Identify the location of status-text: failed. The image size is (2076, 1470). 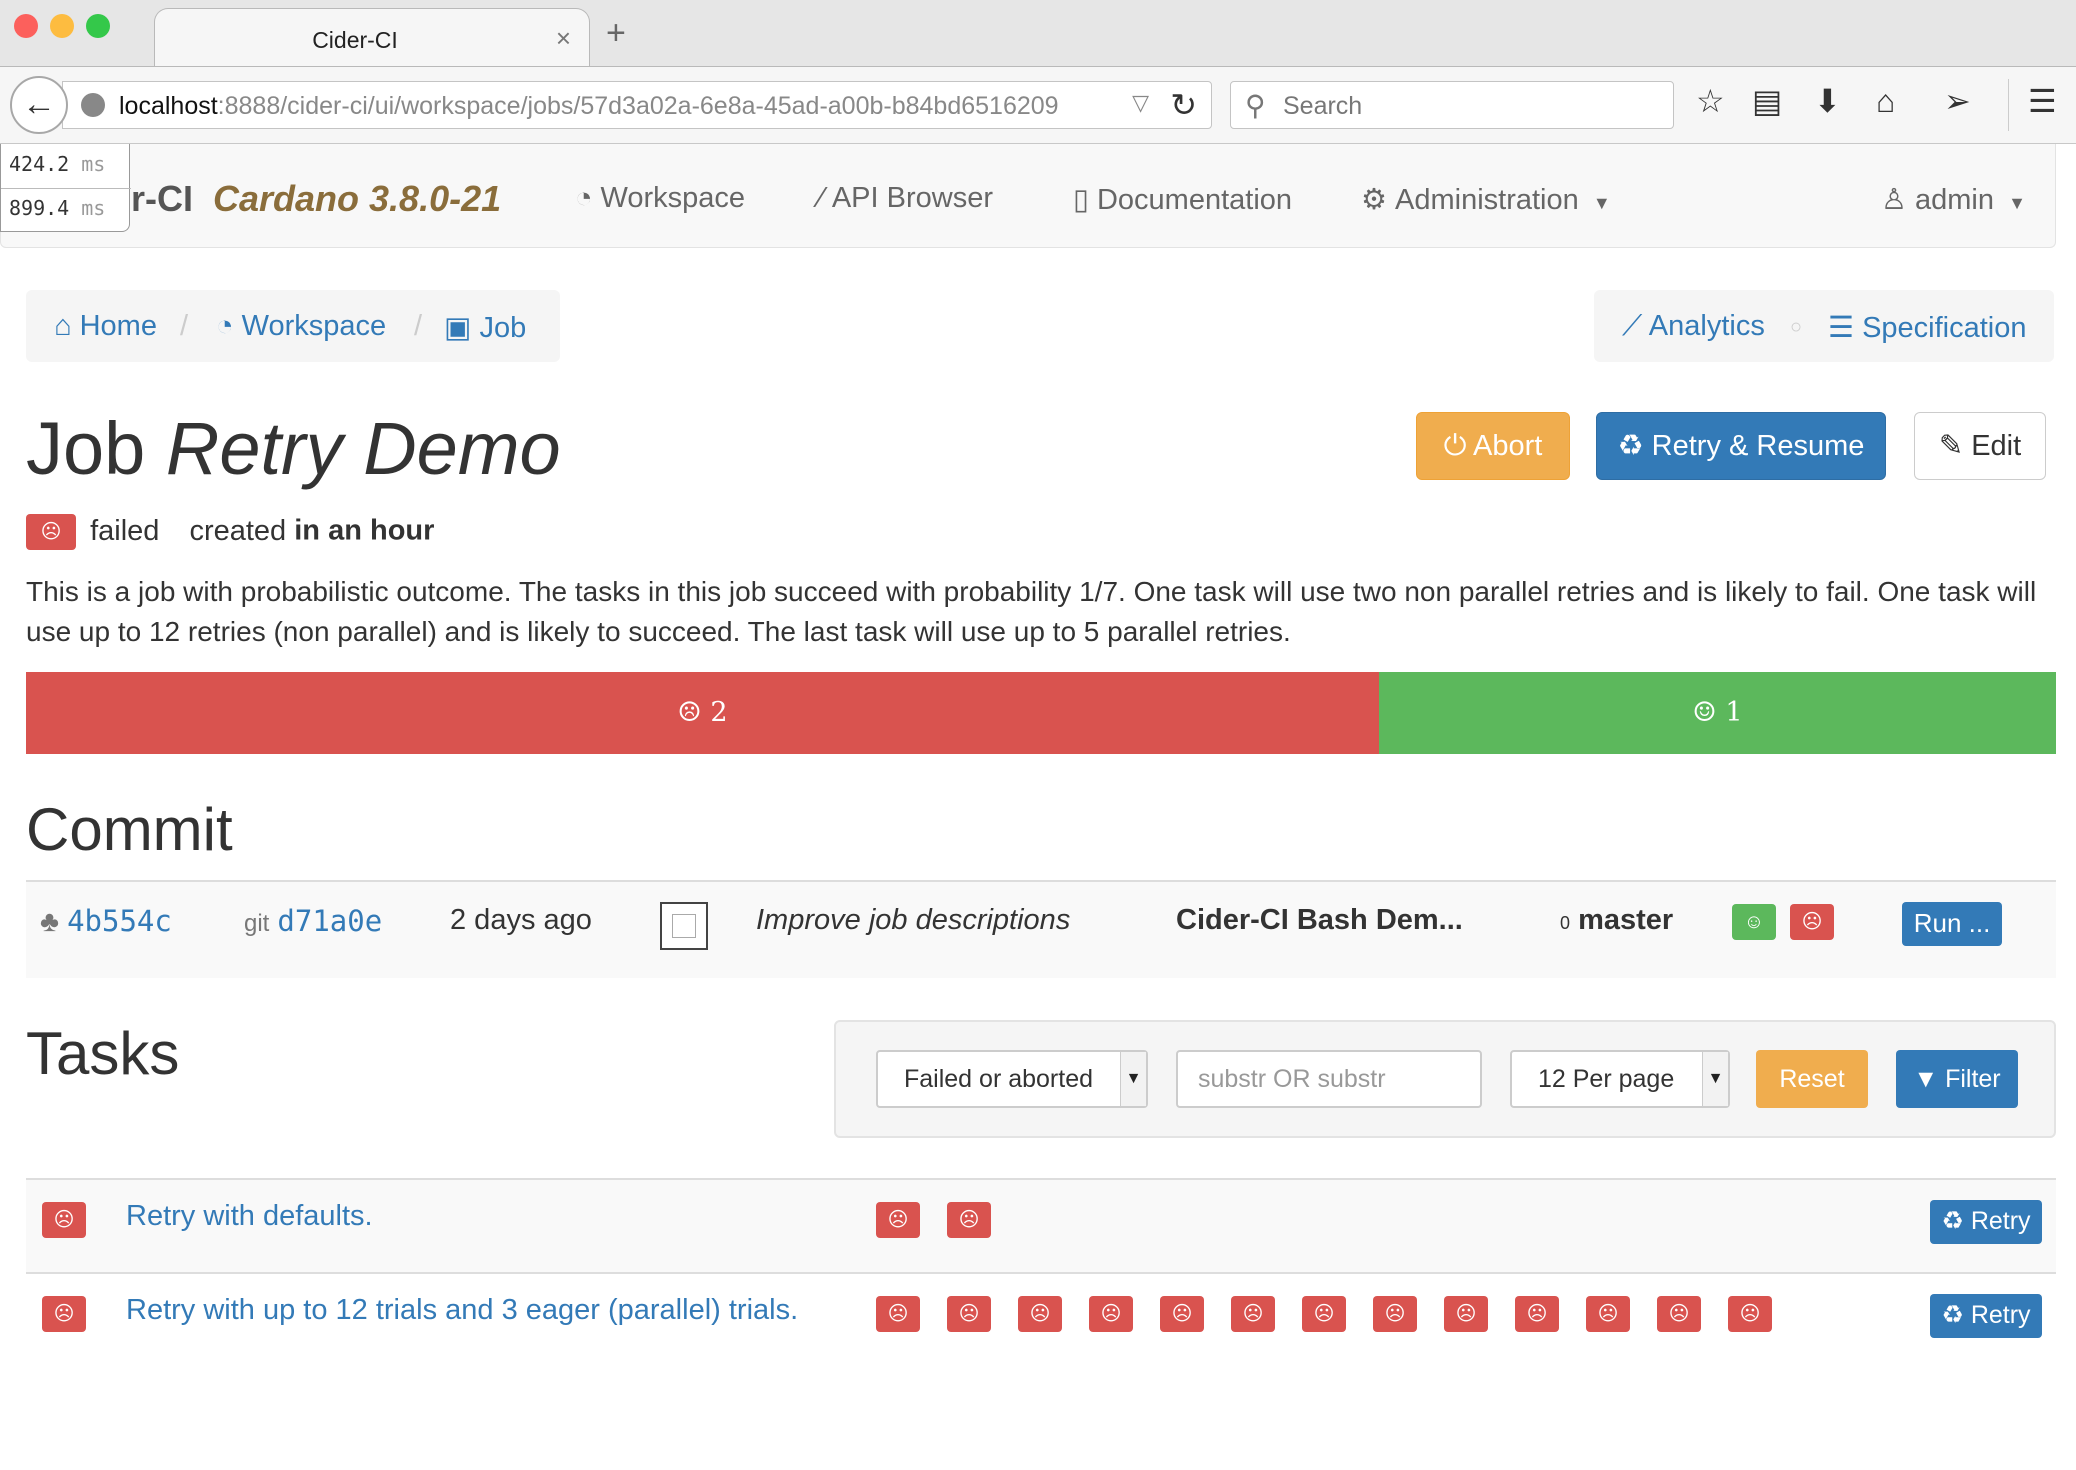
(125, 530).